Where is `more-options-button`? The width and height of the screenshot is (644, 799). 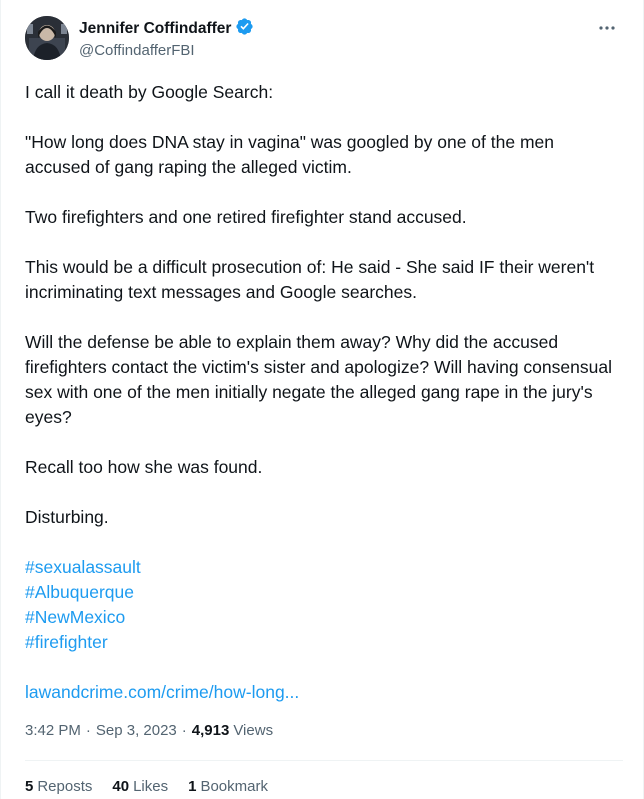 more-options-button is located at coordinates (607, 28).